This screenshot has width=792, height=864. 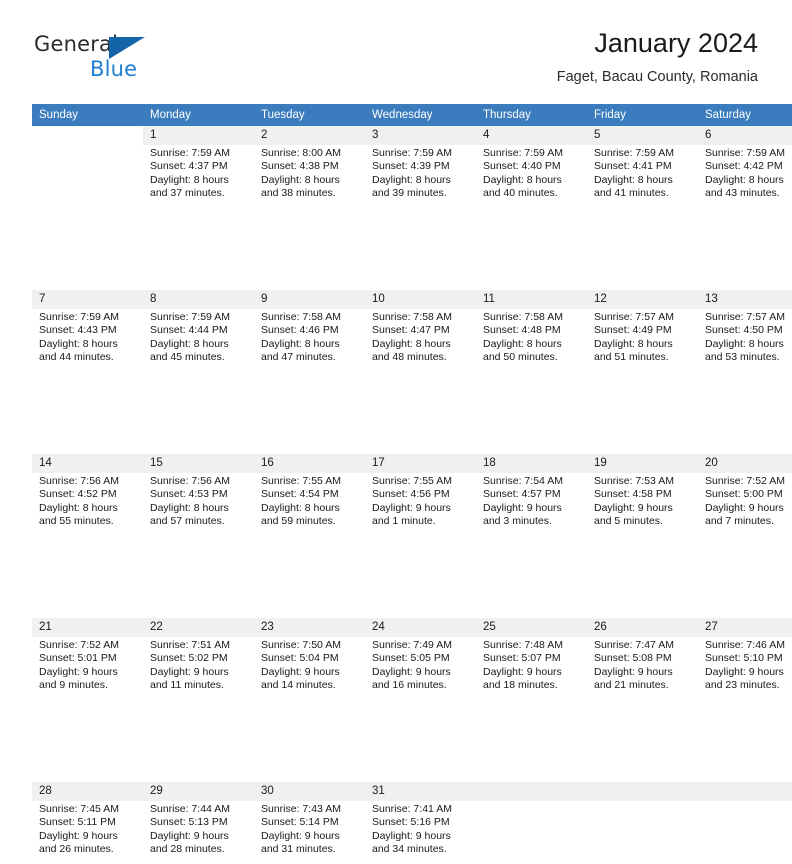 What do you see at coordinates (745, 481) in the screenshot?
I see `sunrise-text: Sunrise: 7:52 AM` at bounding box center [745, 481].